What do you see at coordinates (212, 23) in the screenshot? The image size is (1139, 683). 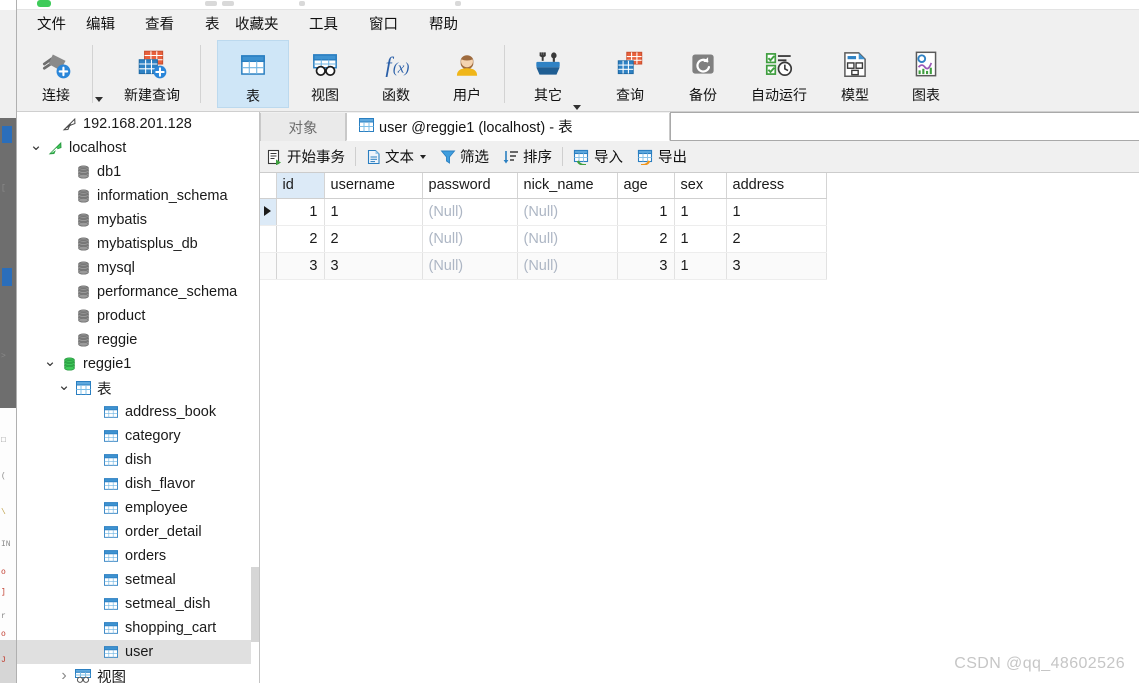 I see `menu-table: 表` at bounding box center [212, 23].